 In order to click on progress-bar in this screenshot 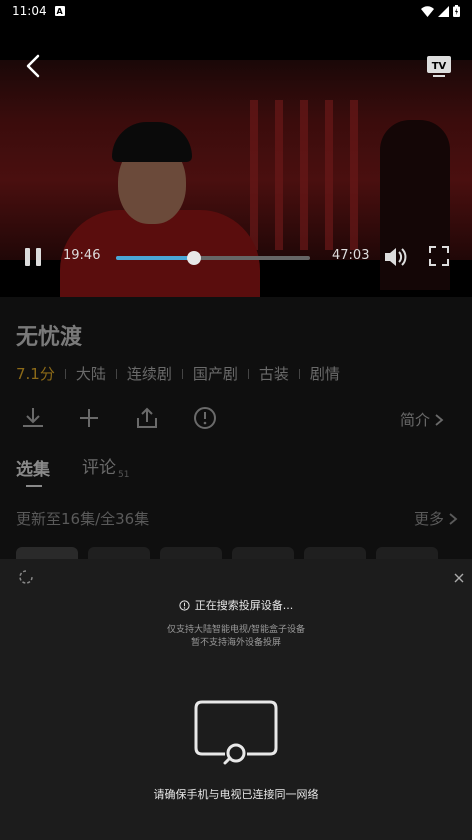, I will do `click(213, 258)`.